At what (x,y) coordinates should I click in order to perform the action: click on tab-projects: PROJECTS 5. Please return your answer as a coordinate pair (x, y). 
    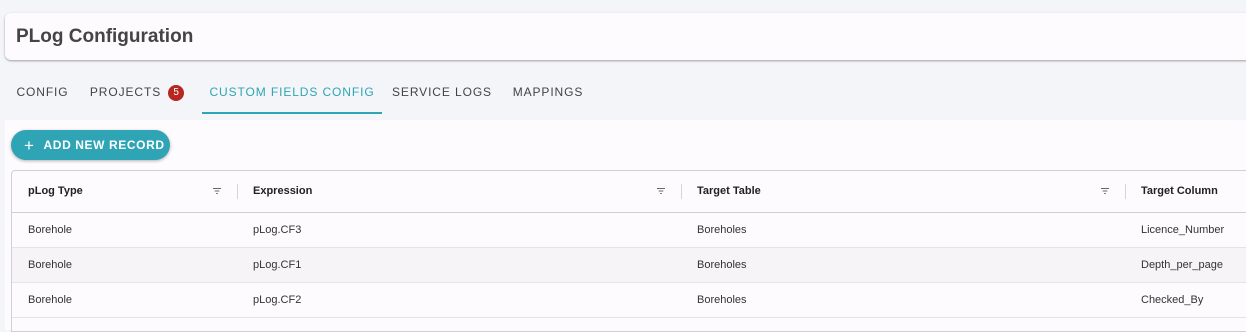
    Looking at the image, I should click on (137, 92).